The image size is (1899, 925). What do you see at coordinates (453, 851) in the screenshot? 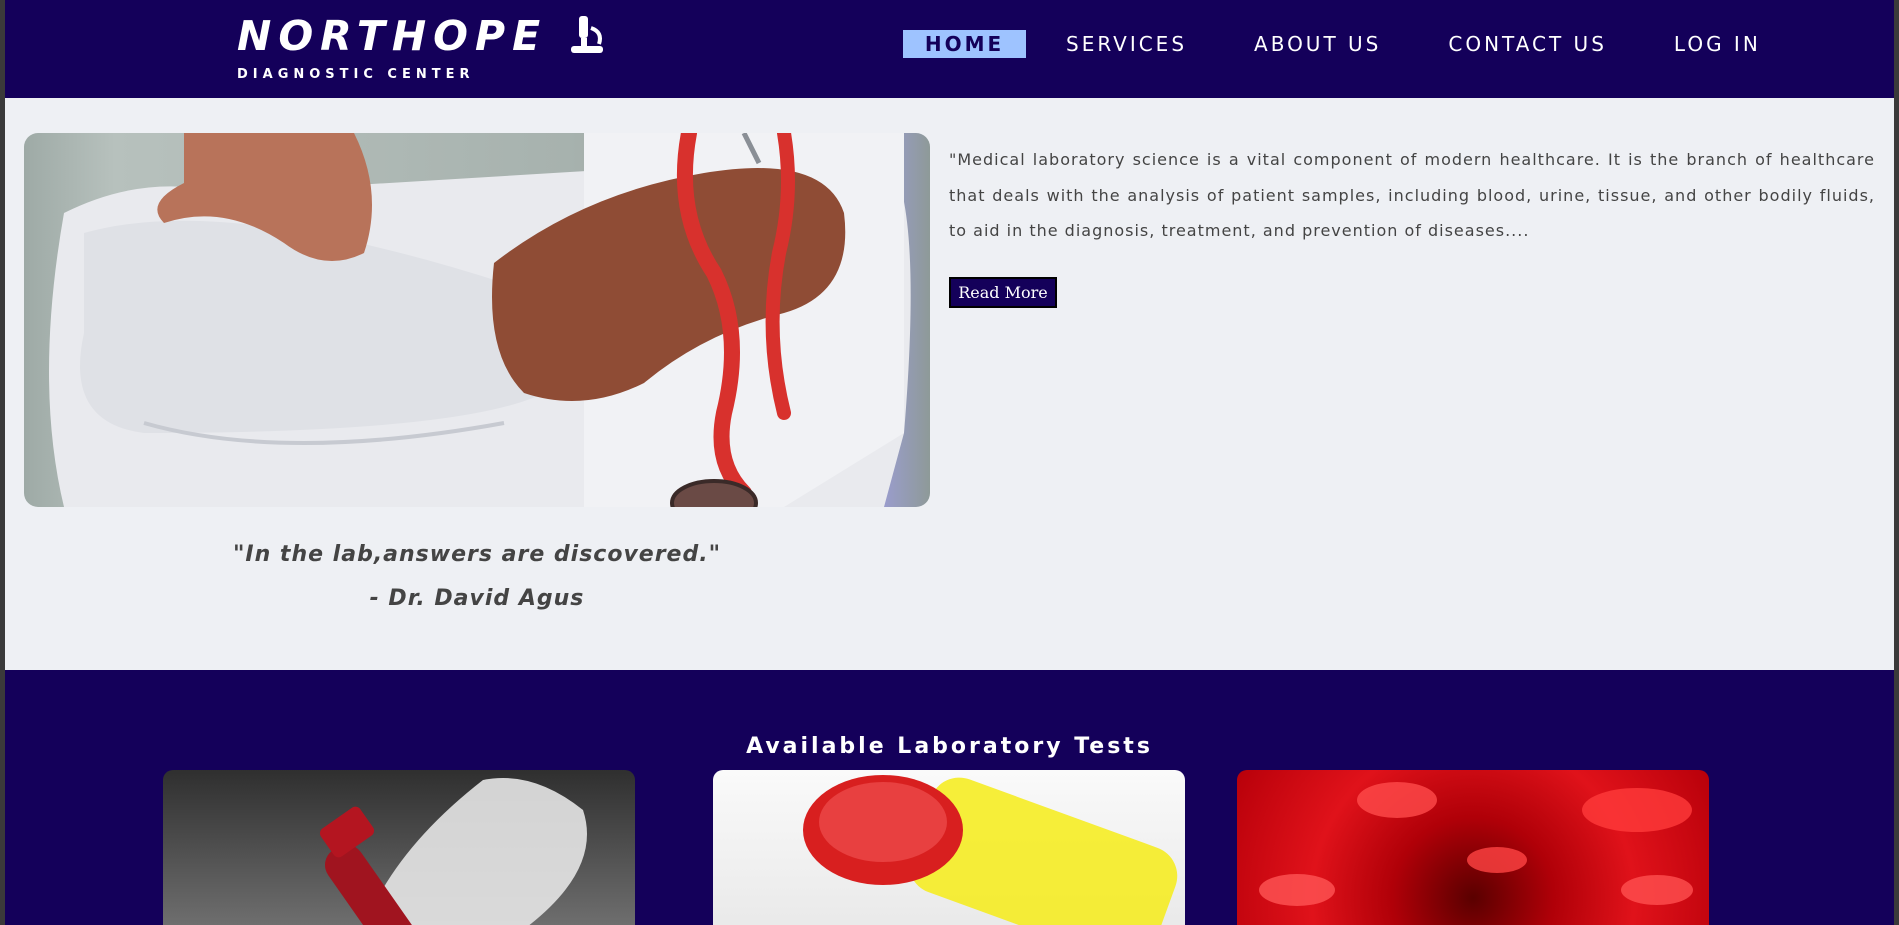
I see `test-tube-illustration` at bounding box center [453, 851].